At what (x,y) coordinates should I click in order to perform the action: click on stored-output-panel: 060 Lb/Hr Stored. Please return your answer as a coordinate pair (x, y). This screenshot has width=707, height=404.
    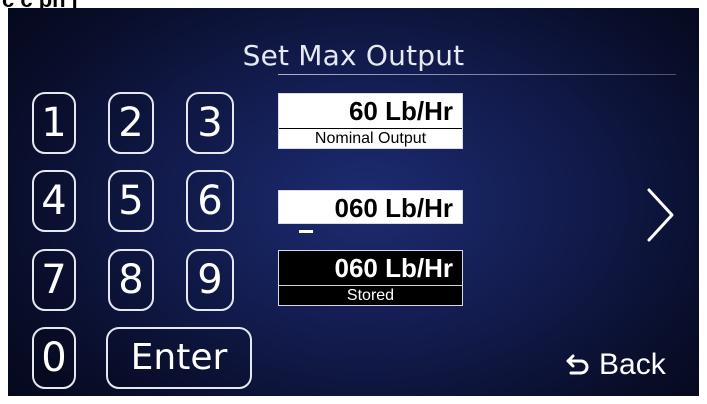
    Looking at the image, I should click on (370, 278).